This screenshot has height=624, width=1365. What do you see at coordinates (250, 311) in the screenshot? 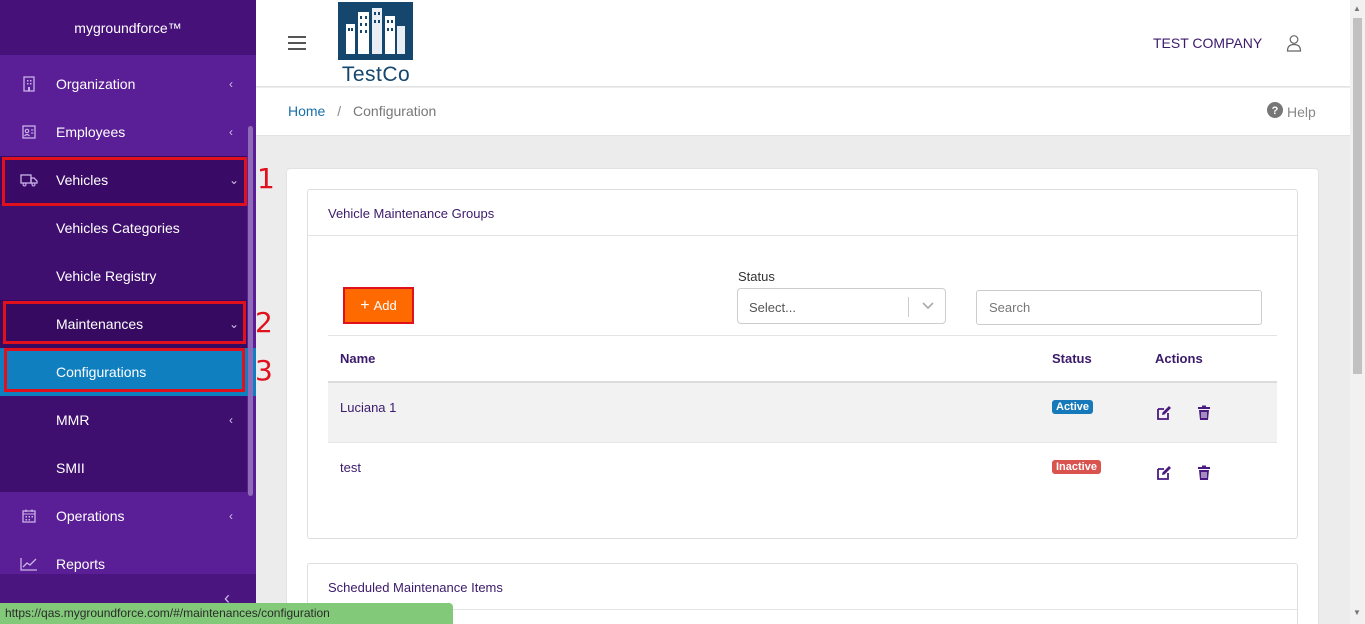
I see `sidebar-scrollbar` at bounding box center [250, 311].